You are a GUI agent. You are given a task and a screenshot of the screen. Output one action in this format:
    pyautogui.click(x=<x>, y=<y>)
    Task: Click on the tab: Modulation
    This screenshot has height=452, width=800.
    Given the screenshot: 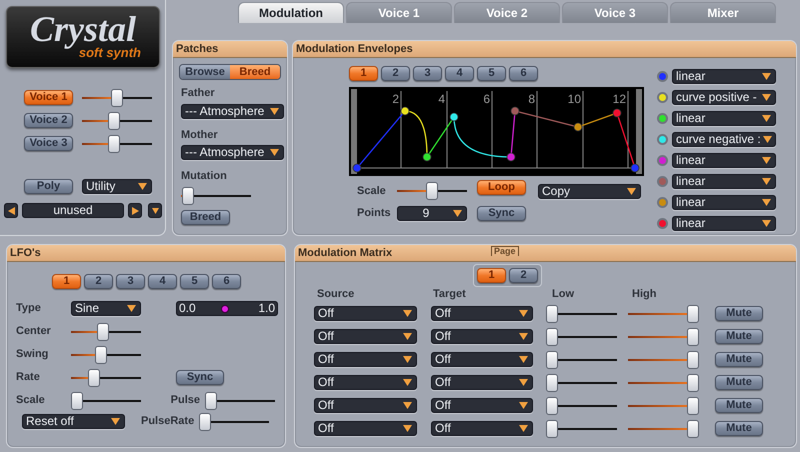 What is the action you would take?
    pyautogui.click(x=291, y=12)
    